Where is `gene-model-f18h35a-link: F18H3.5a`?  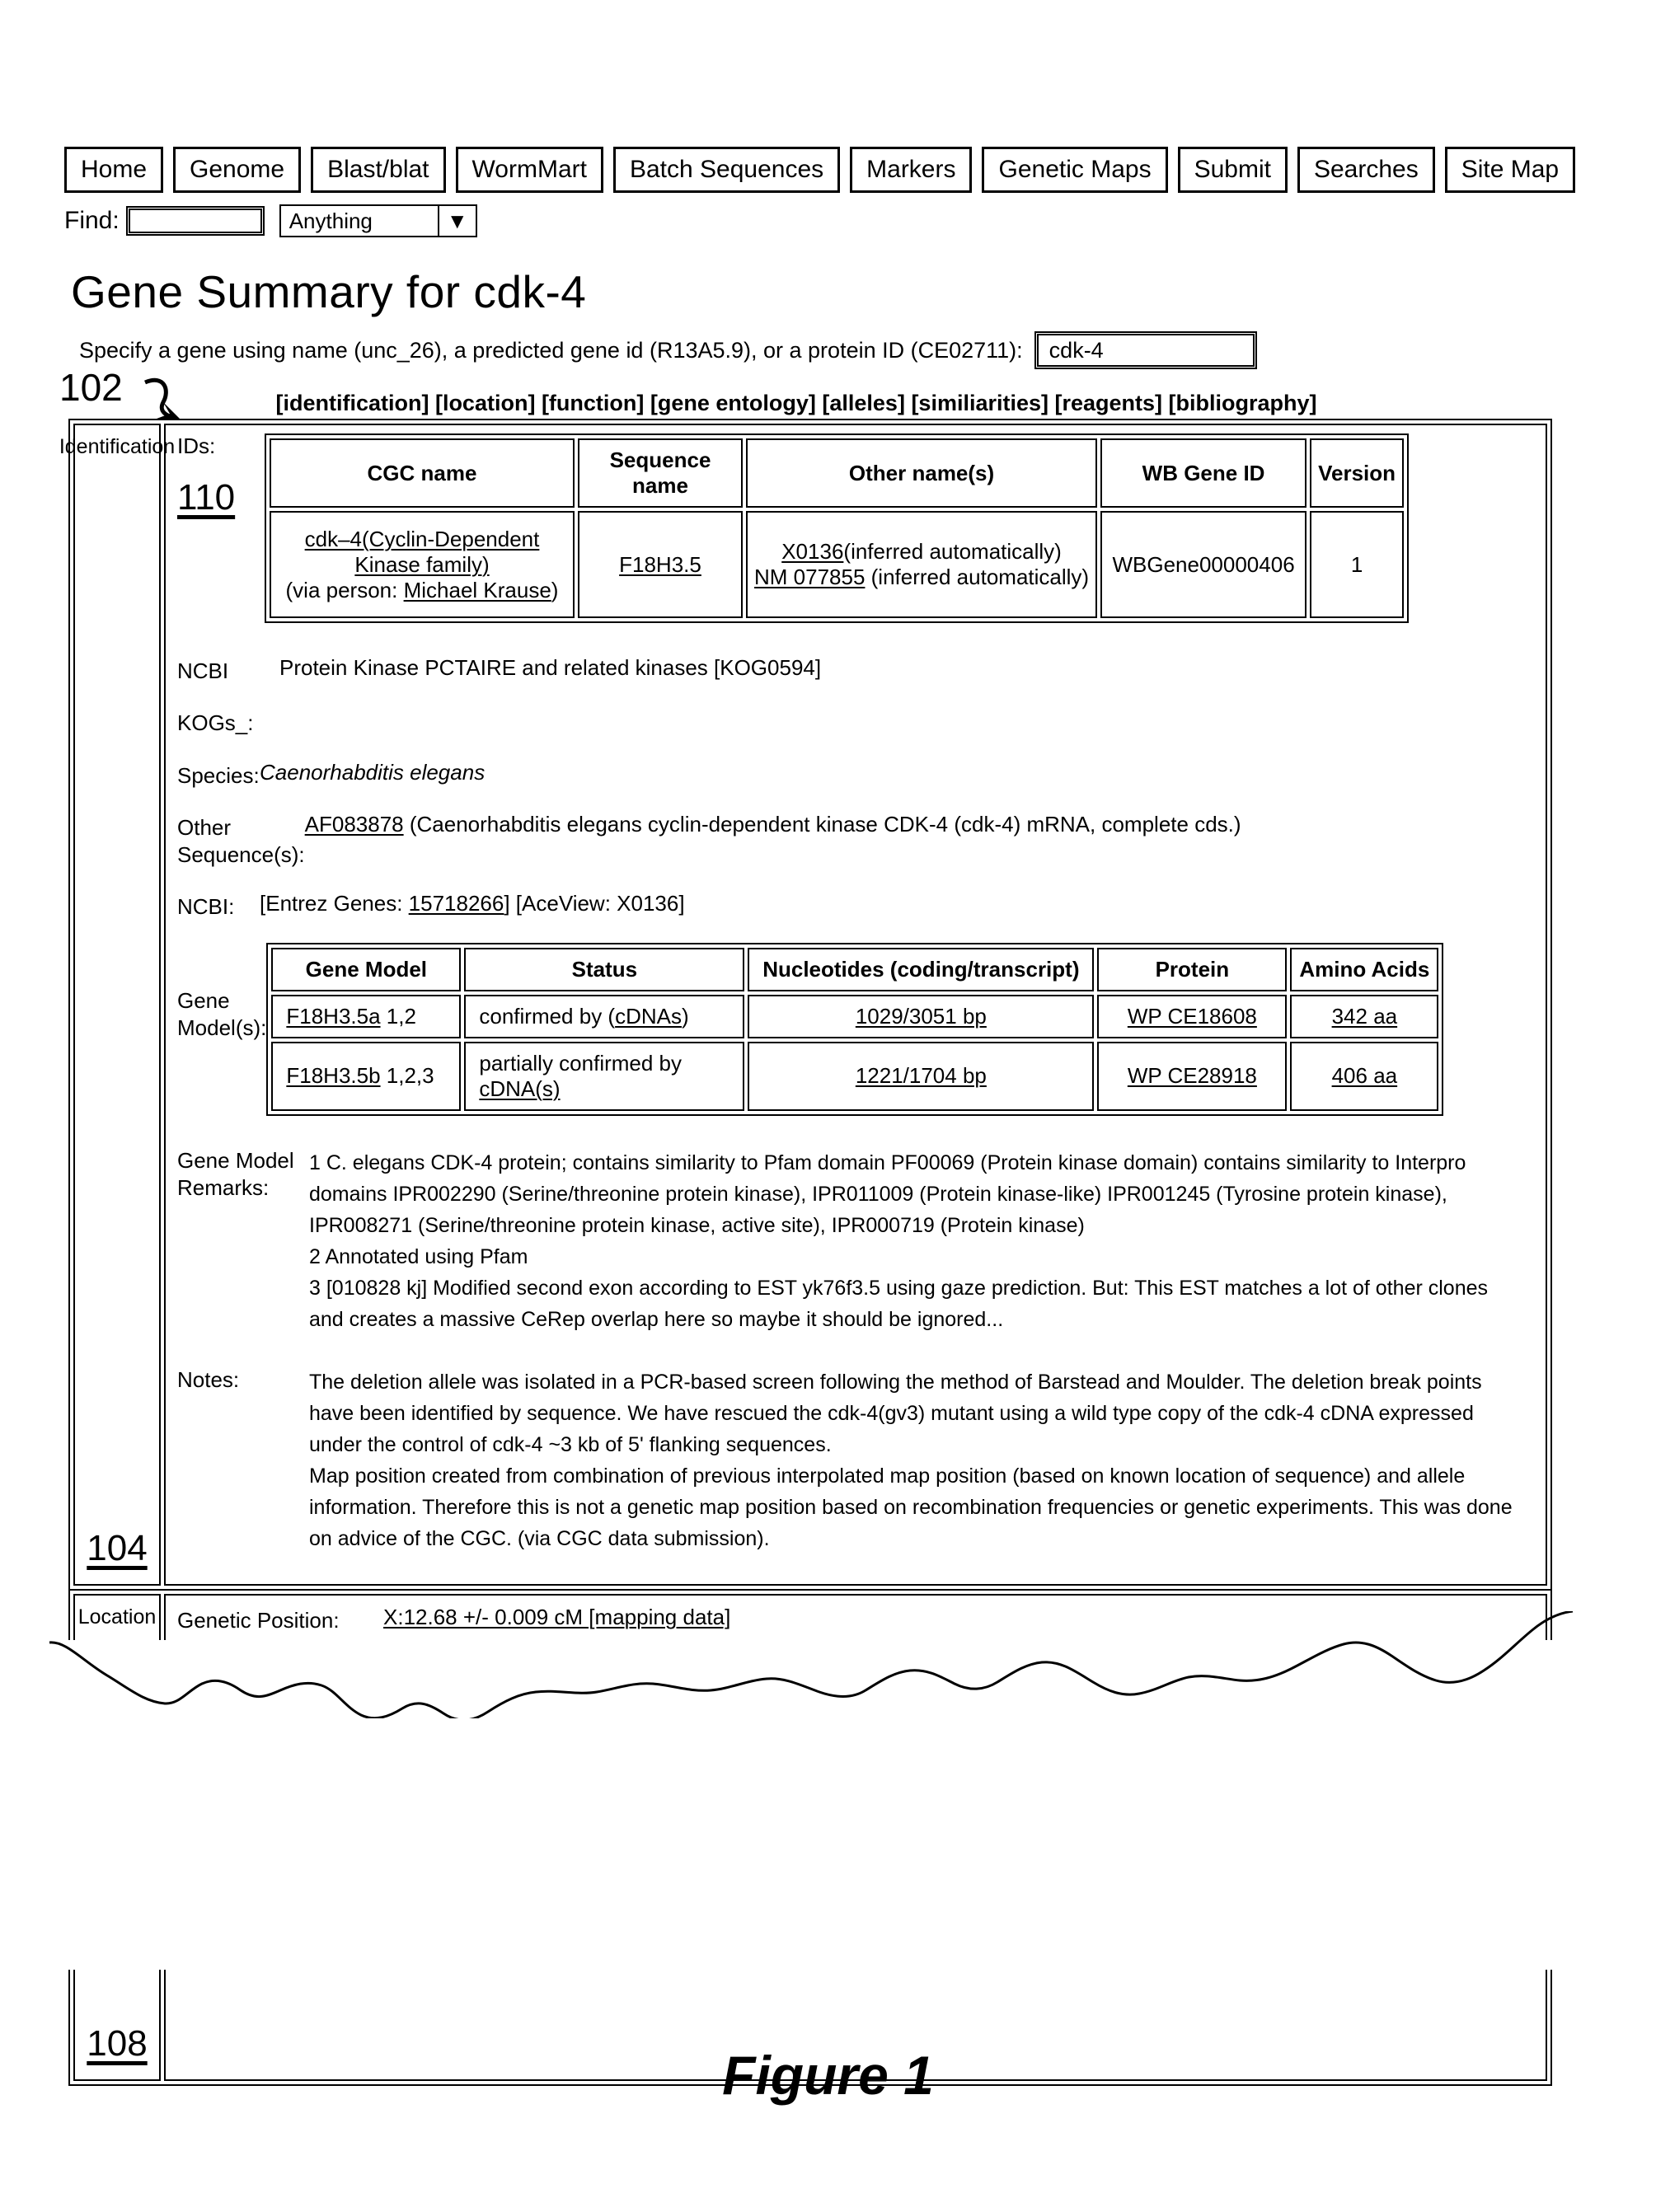
gene-model-f18h35a-link: F18H3.5a is located at coordinates (333, 1016).